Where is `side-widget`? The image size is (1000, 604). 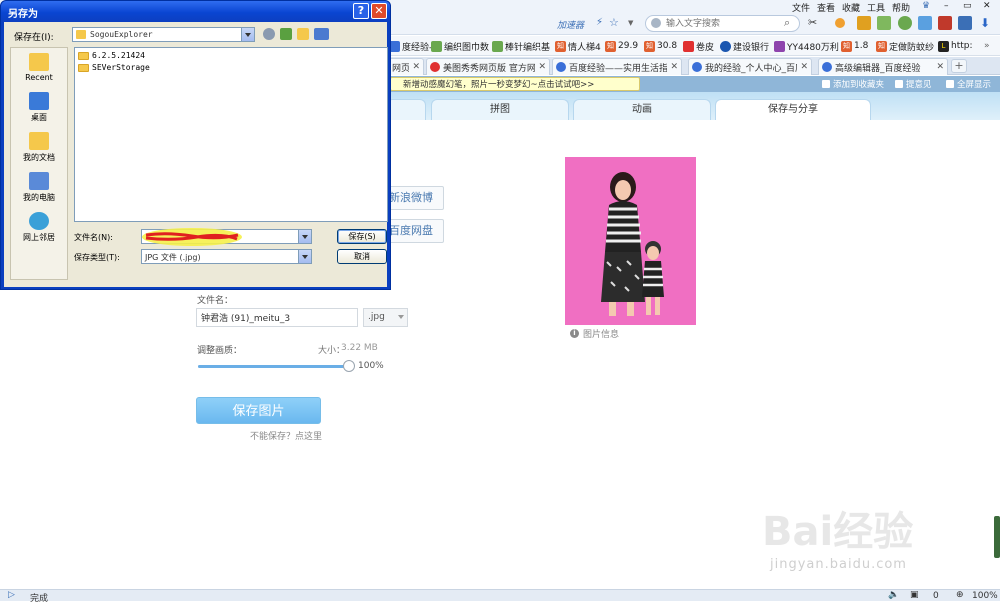
side-widget is located at coordinates (997, 537).